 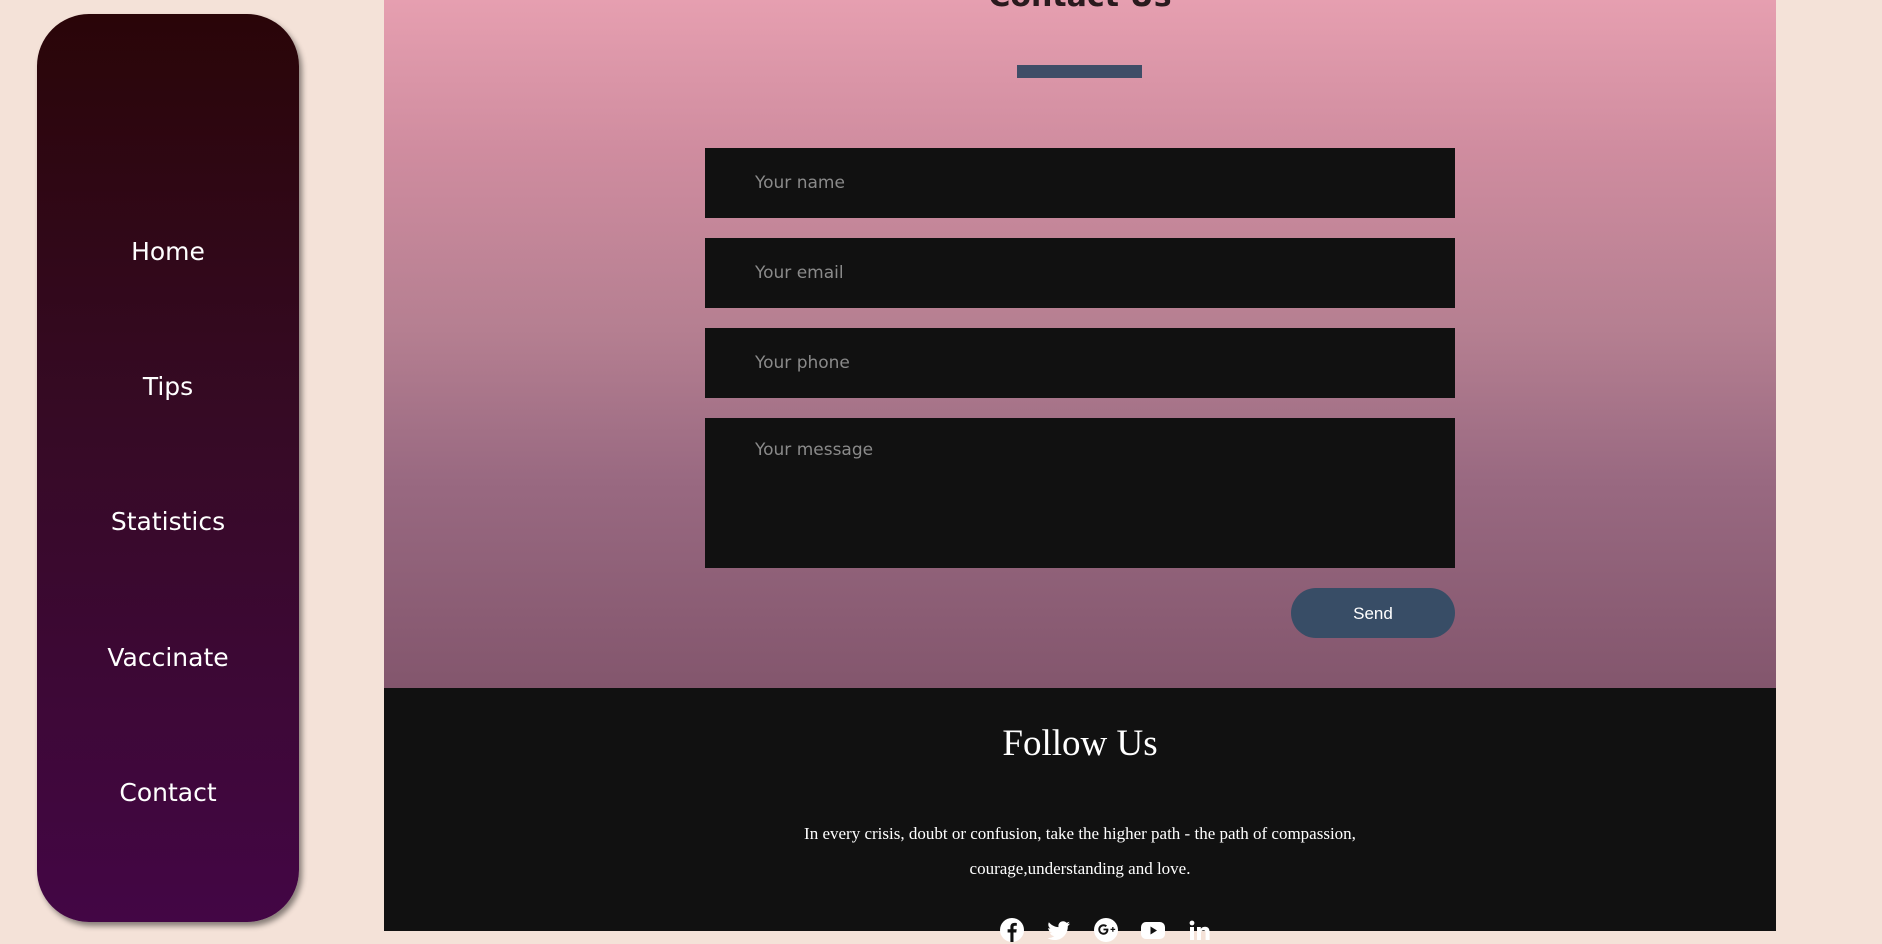 I want to click on youtube-icon, so click(x=1153, y=930).